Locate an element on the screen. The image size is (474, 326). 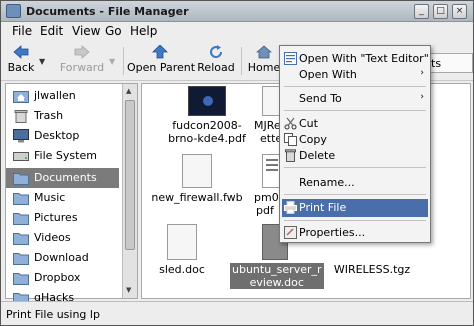
file-item: sled.doc is located at coordinates (182, 250).